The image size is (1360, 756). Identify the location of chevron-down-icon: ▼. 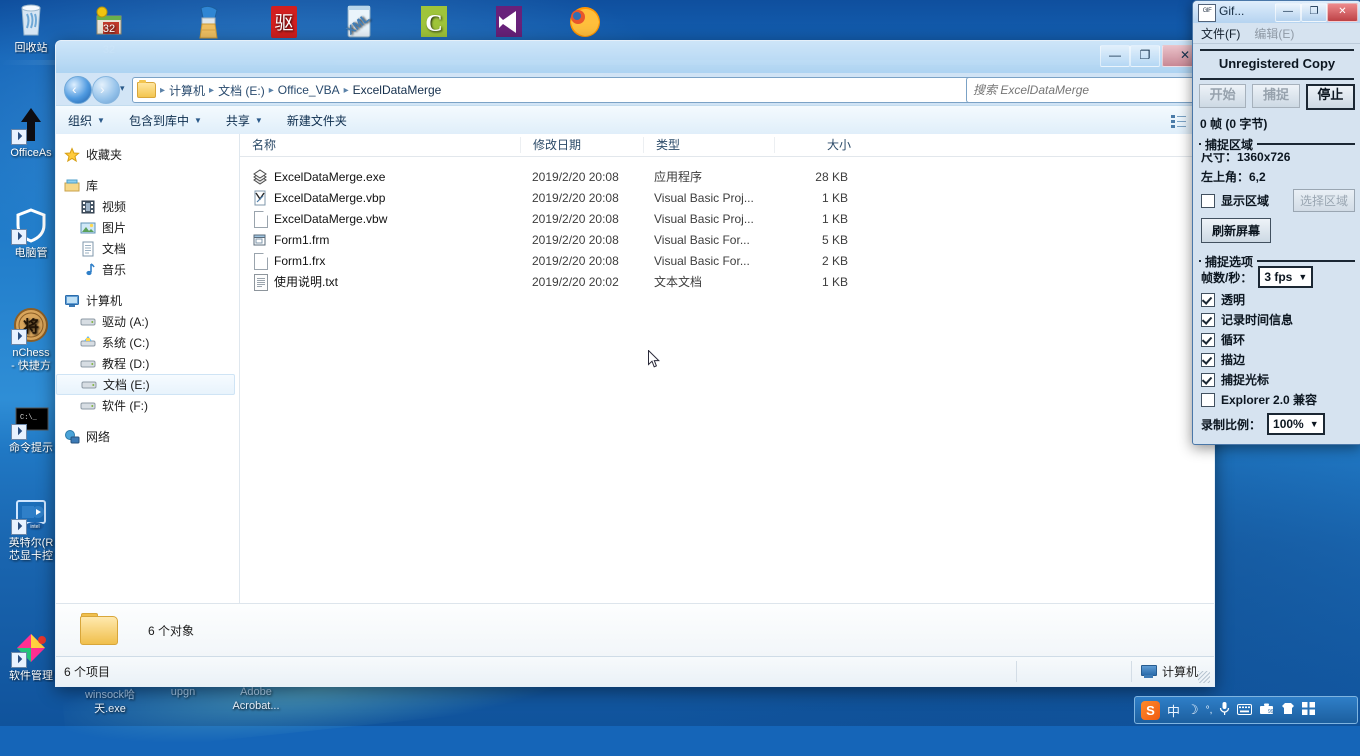
(101, 120).